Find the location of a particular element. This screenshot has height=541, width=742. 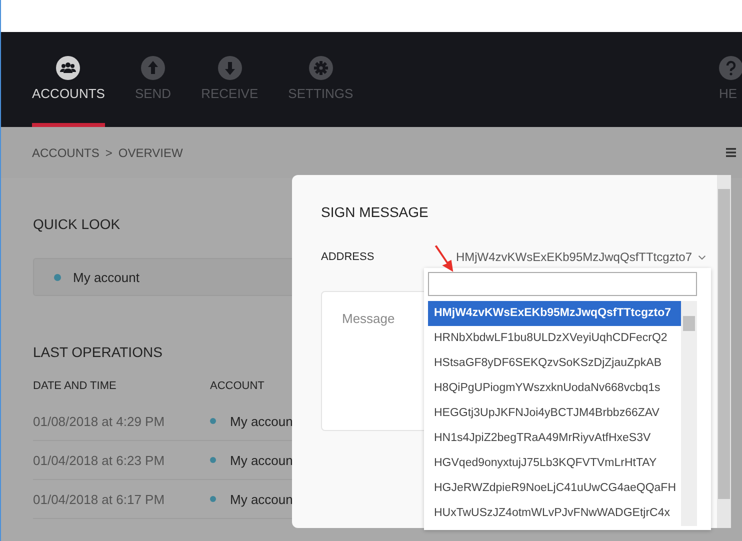

account-name: My account is located at coordinates (106, 277).